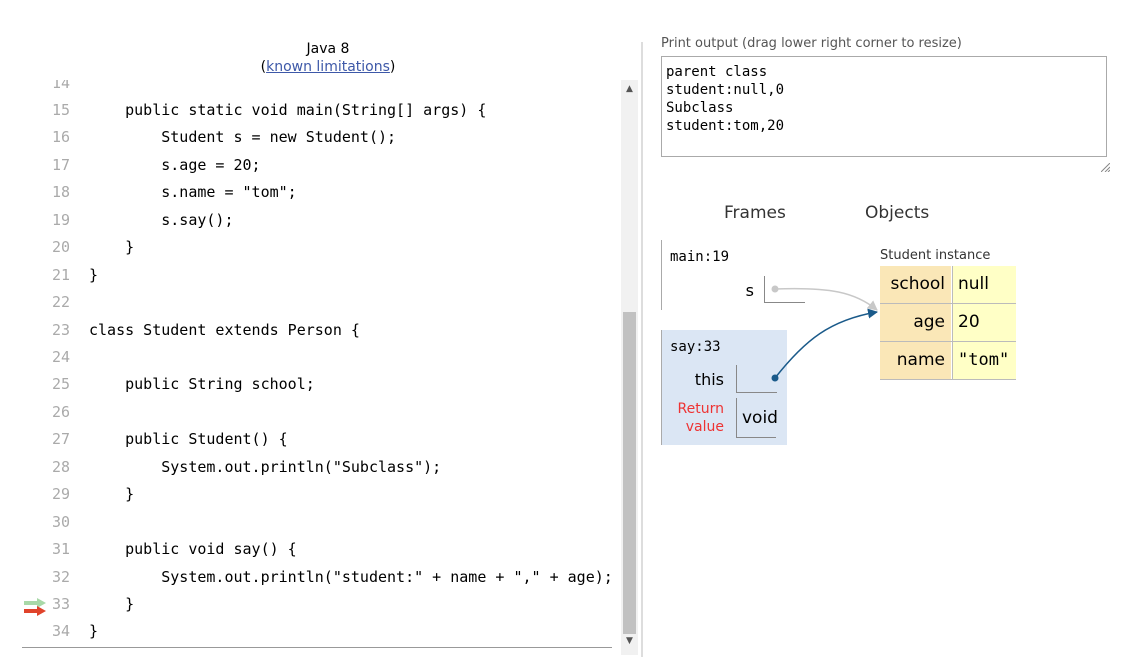 The height and width of the screenshot is (657, 1121). I want to click on variable-name: s, so click(749, 290).